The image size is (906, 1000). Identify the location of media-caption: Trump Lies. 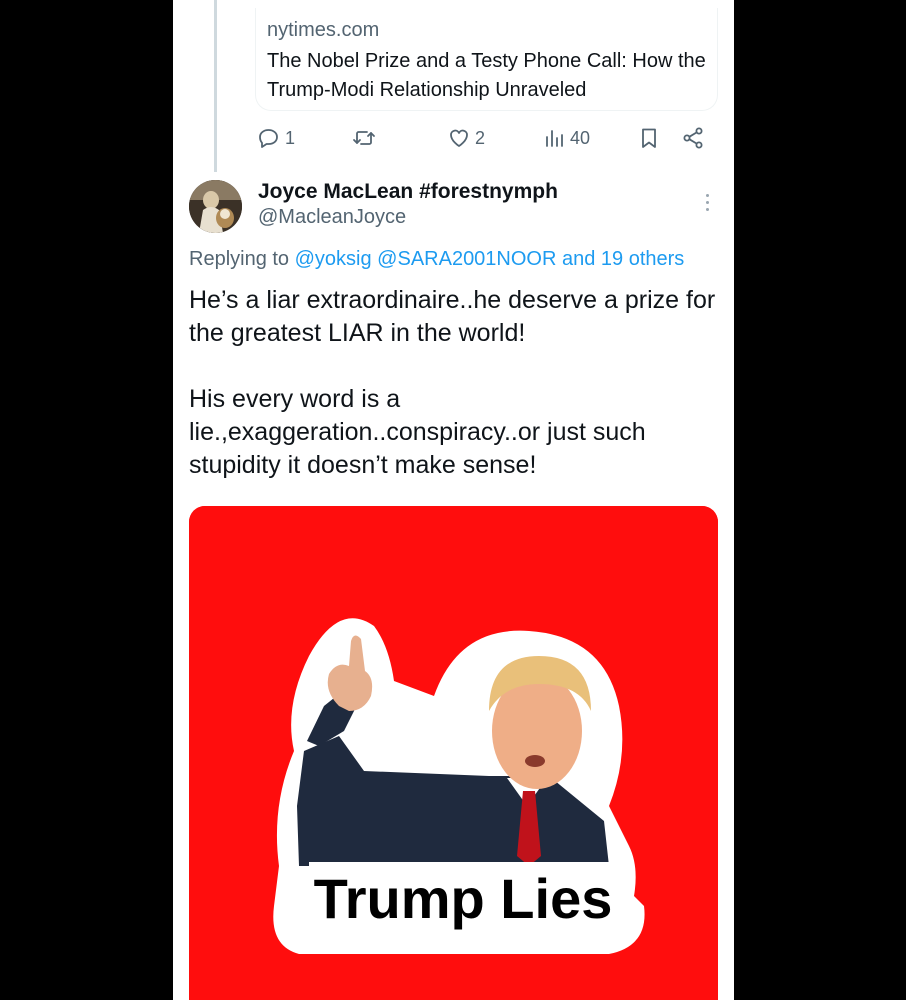
(463, 898).